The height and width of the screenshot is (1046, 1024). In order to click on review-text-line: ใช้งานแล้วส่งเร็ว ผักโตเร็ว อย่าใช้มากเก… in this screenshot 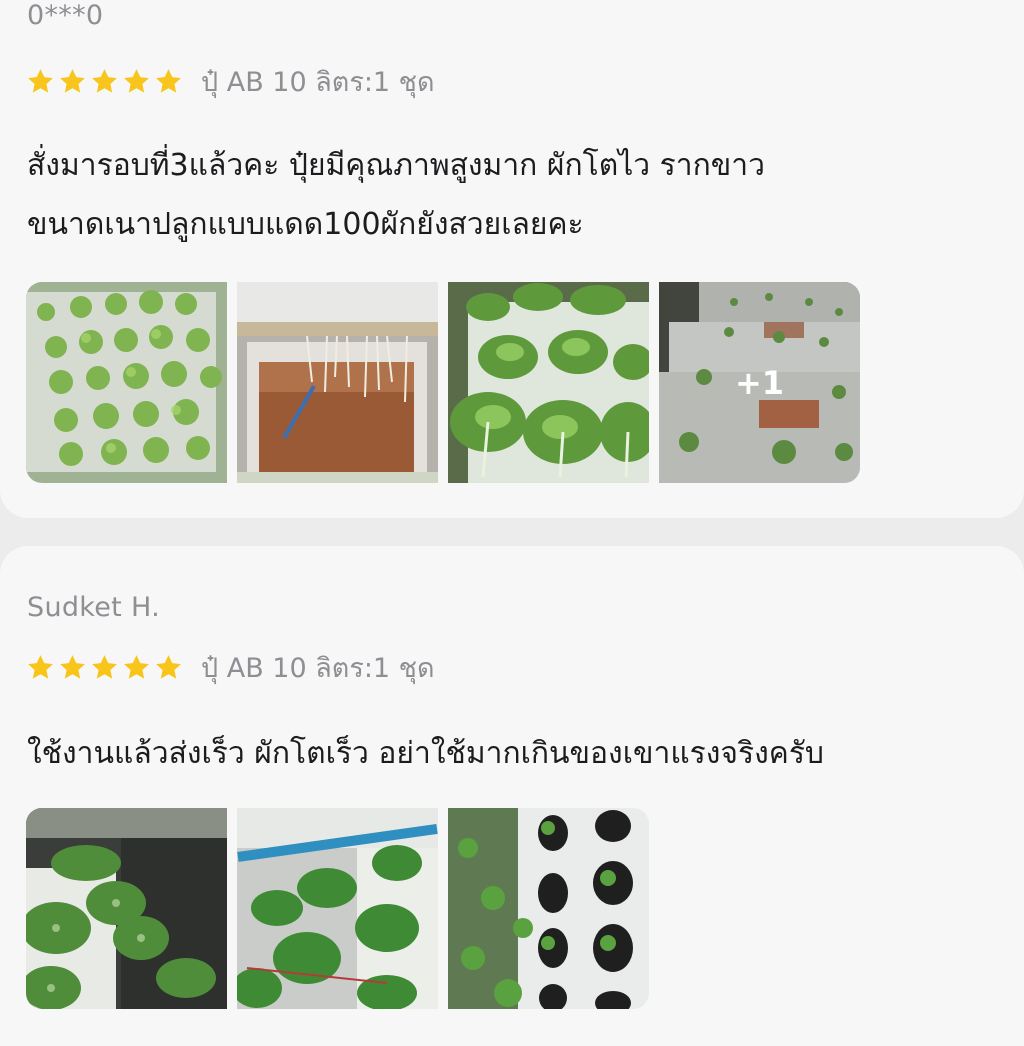, I will do `click(425, 753)`.